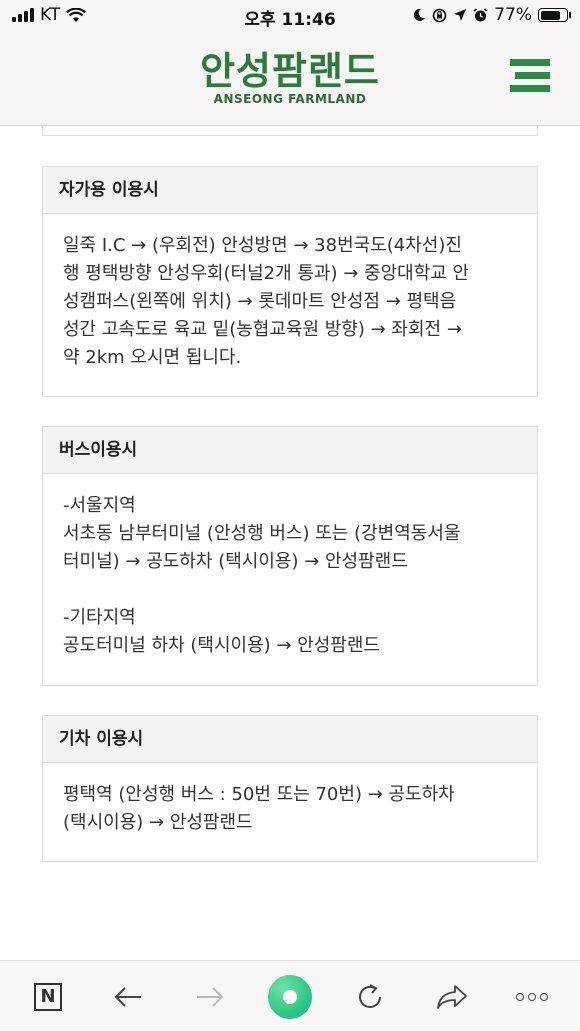  What do you see at coordinates (460, 15) in the screenshot?
I see `location-icon` at bounding box center [460, 15].